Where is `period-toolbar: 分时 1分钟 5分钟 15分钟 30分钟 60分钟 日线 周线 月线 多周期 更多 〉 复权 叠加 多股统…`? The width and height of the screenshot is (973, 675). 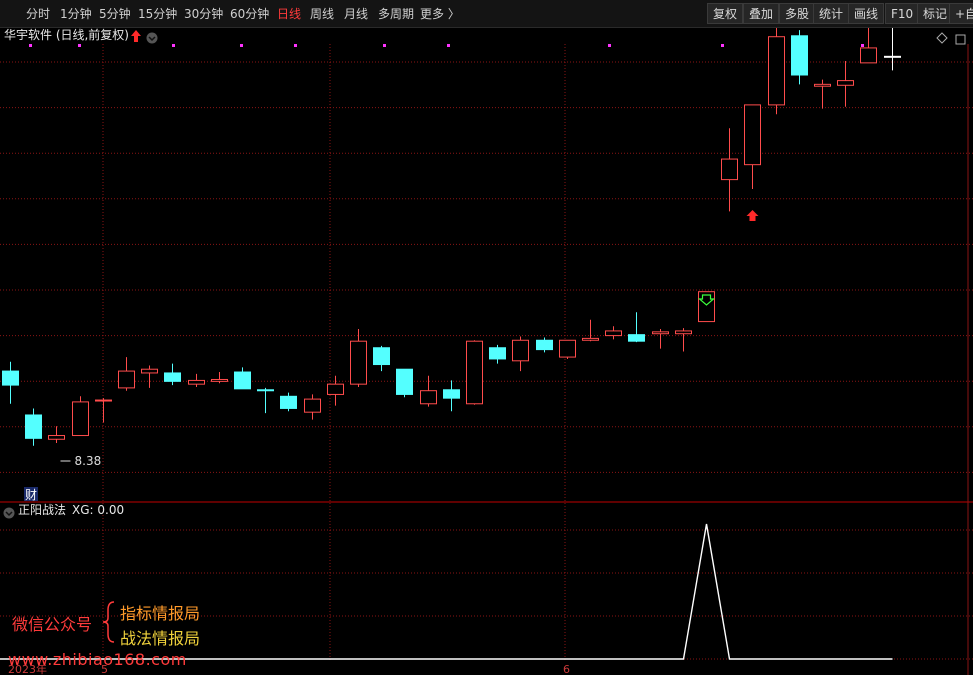 period-toolbar: 分时 1分钟 5分钟 15分钟 30分钟 60分钟 日线 周线 月线 多周期 更多 〉 复权 叠加 多股统… is located at coordinates (486, 14).